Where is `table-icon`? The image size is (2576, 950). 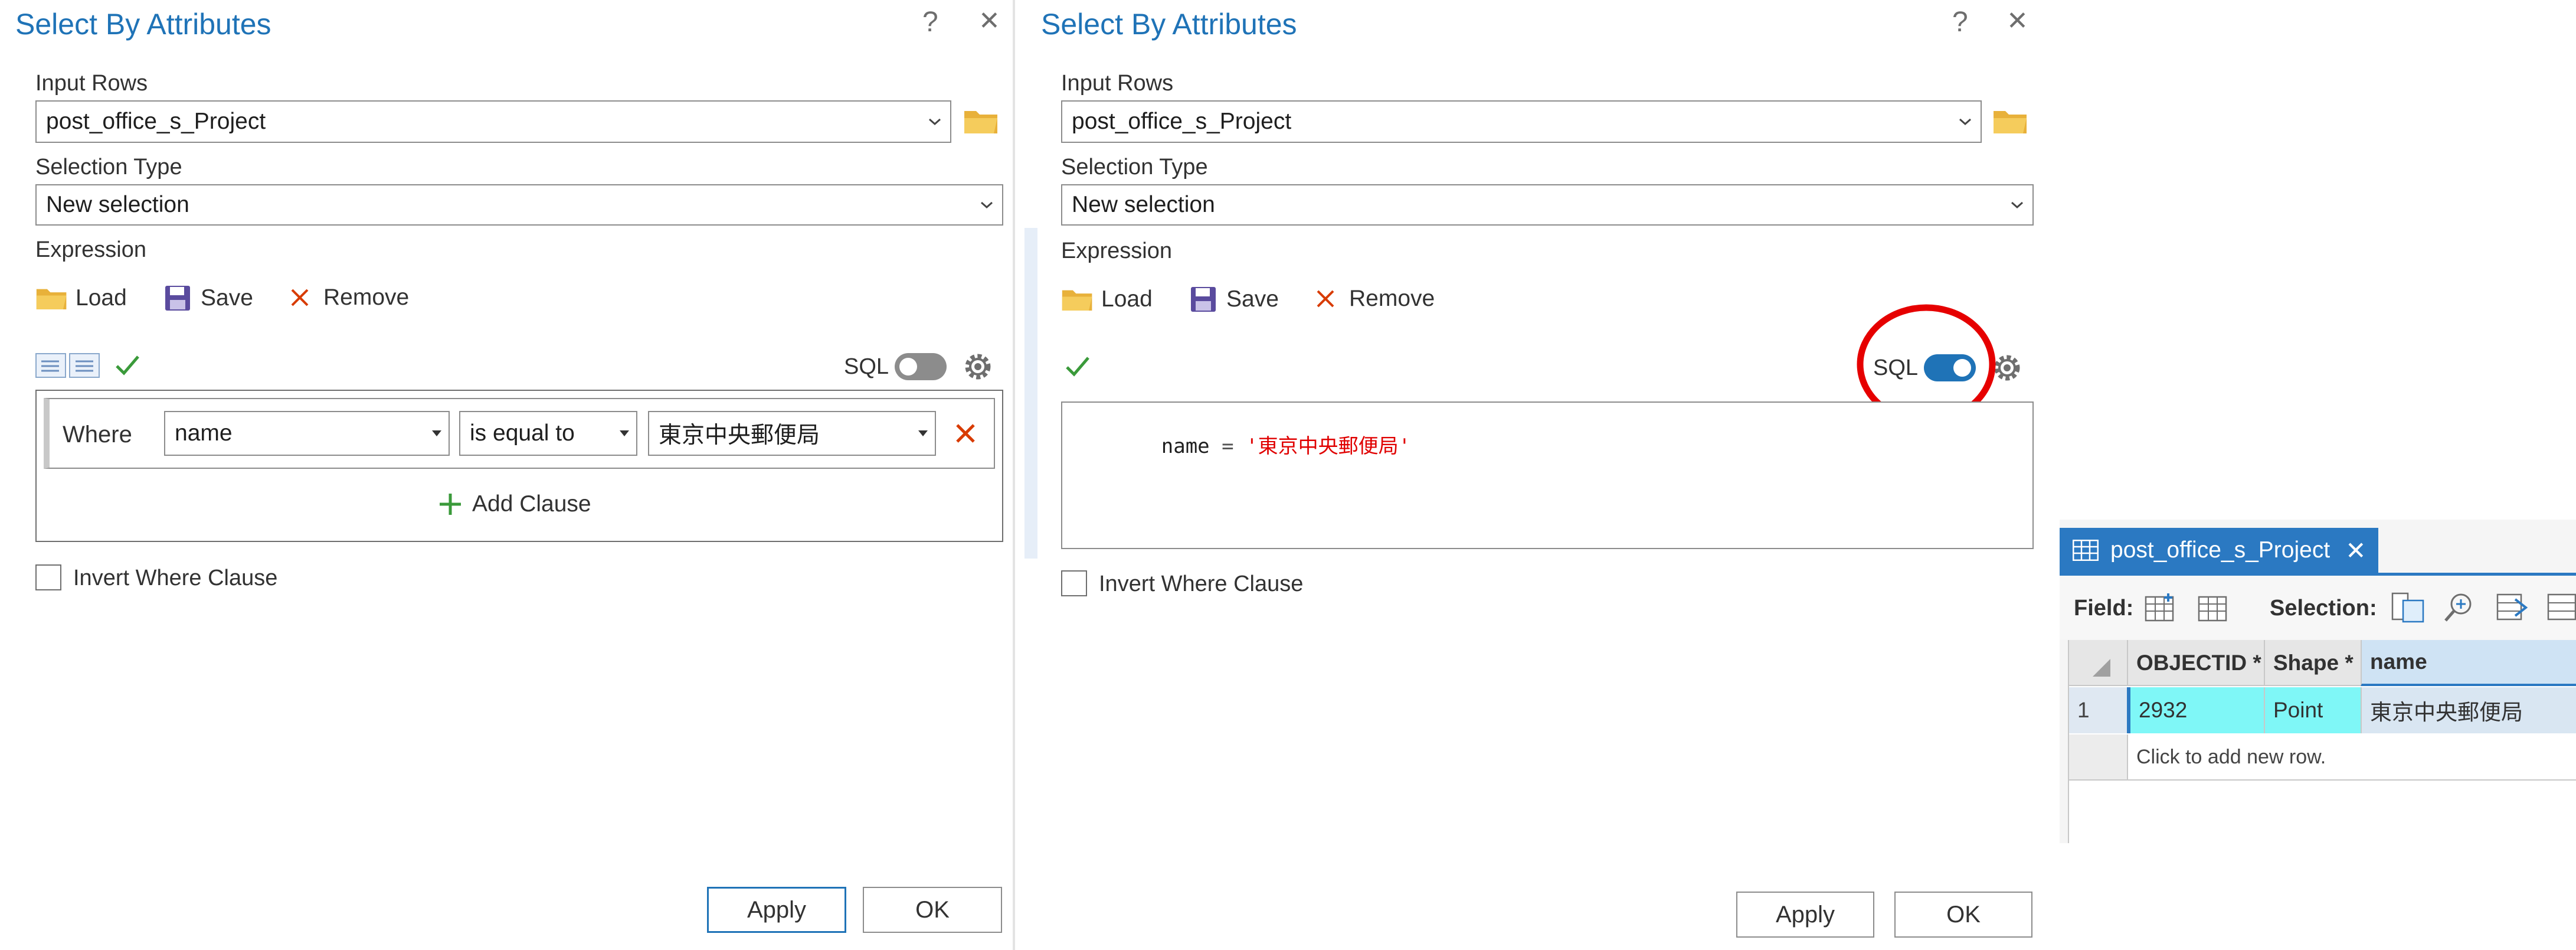
table-icon is located at coordinates (2086, 550).